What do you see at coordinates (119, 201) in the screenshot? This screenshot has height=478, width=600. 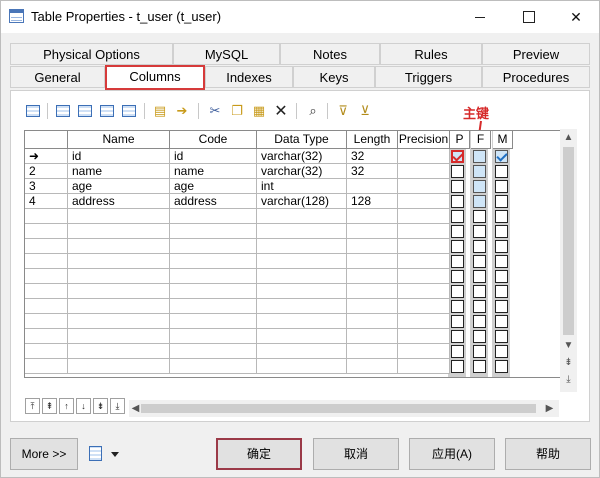 I see `cell-name: address` at bounding box center [119, 201].